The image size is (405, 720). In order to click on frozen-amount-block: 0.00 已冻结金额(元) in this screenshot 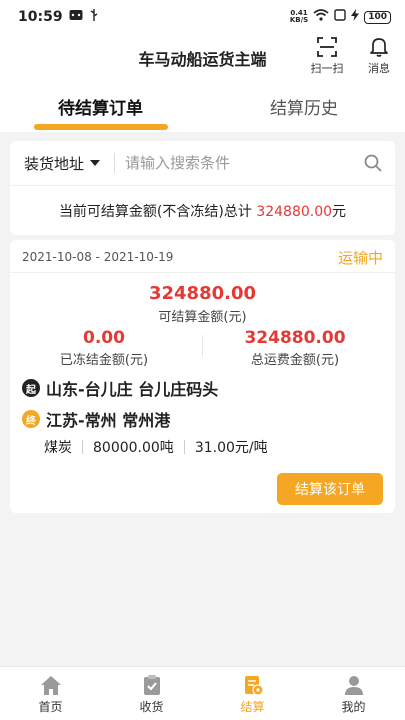, I will do `click(104, 348)`.